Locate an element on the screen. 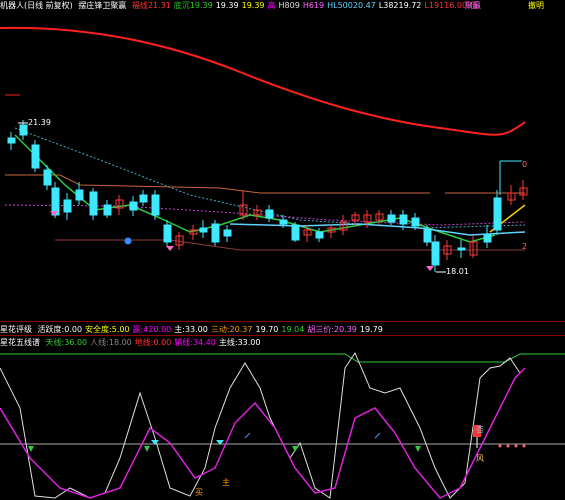  right-mark-top: 0 is located at coordinates (525, 164).